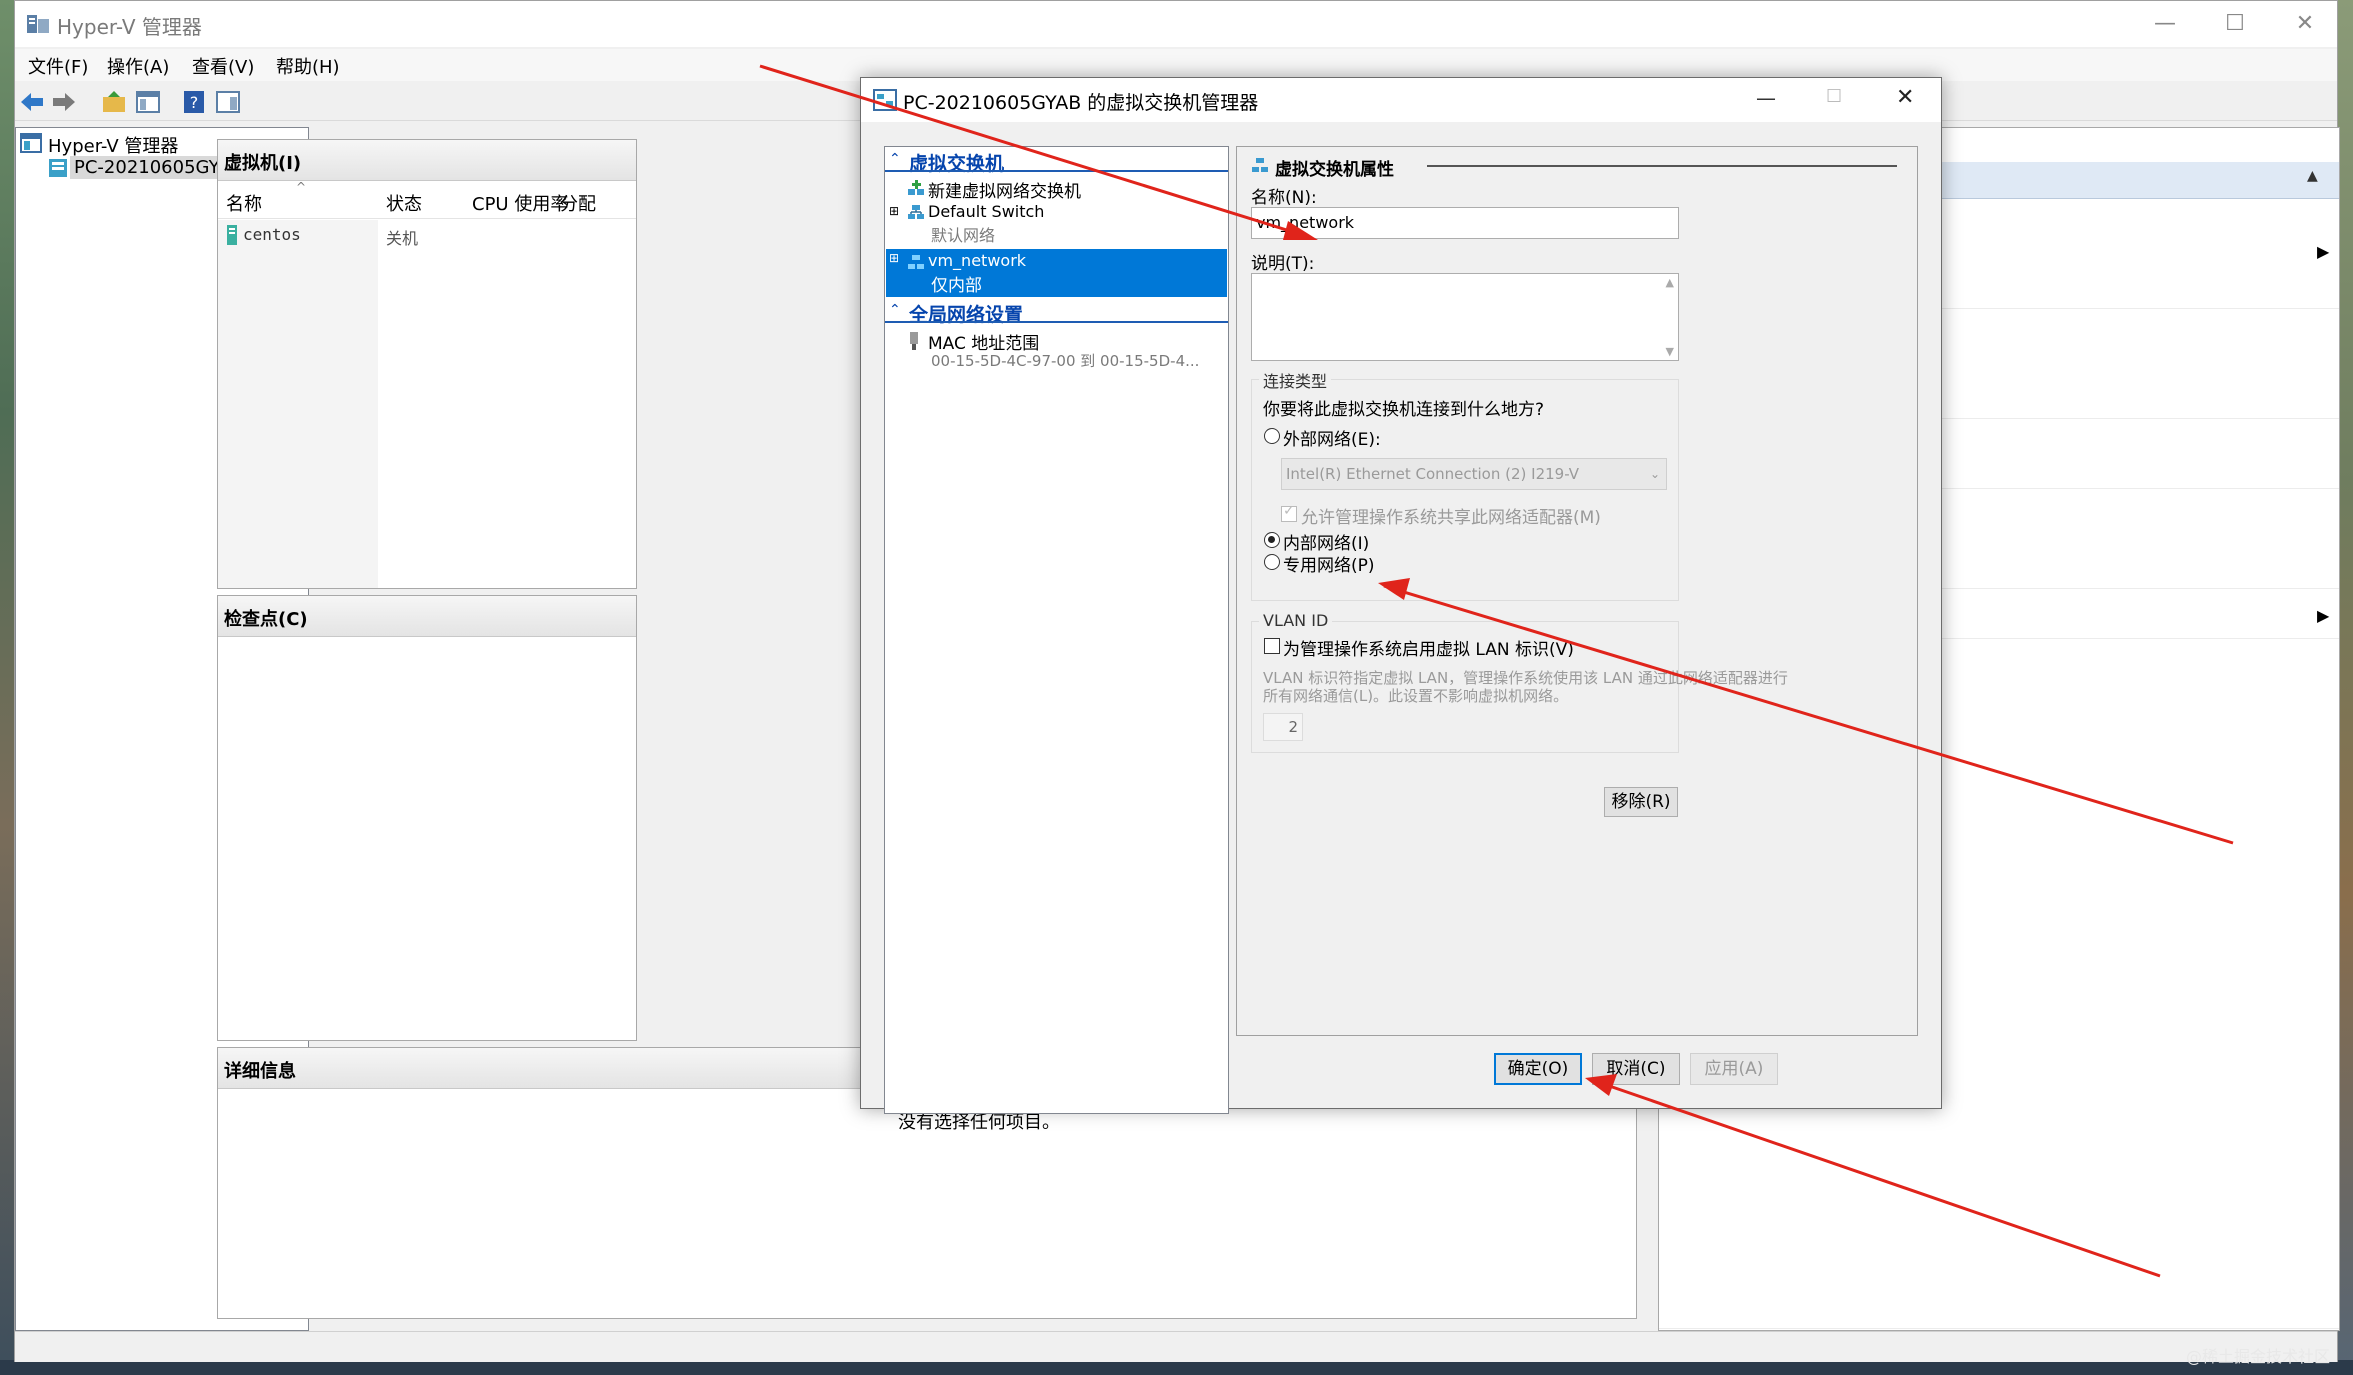  Describe the element at coordinates (427, 160) in the screenshot. I see `vm-pane-header: 虚拟机(I)` at that location.